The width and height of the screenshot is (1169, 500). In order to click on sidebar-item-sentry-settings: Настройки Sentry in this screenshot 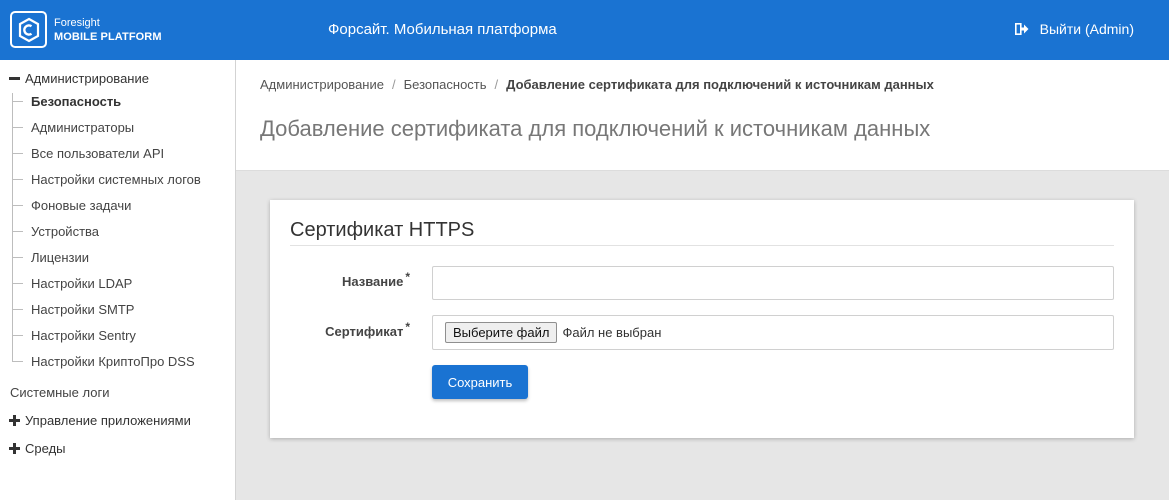, I will do `click(123, 335)`.